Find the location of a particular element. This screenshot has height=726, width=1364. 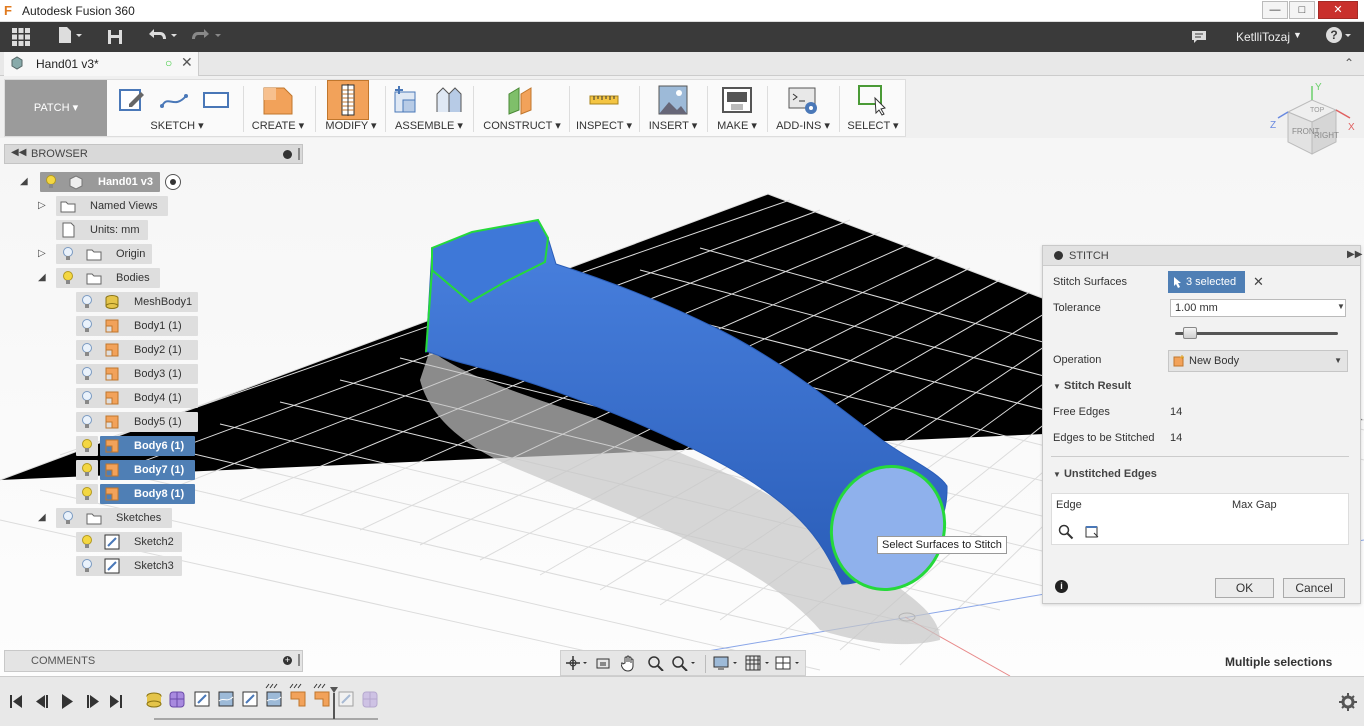

stitch-result-header: ▼ Stitch Result is located at coordinates (1092, 386).